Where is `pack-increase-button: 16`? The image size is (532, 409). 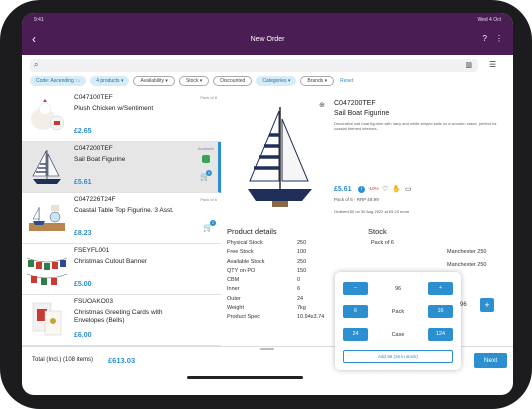 pack-increase-button: 16 is located at coordinates (440, 311).